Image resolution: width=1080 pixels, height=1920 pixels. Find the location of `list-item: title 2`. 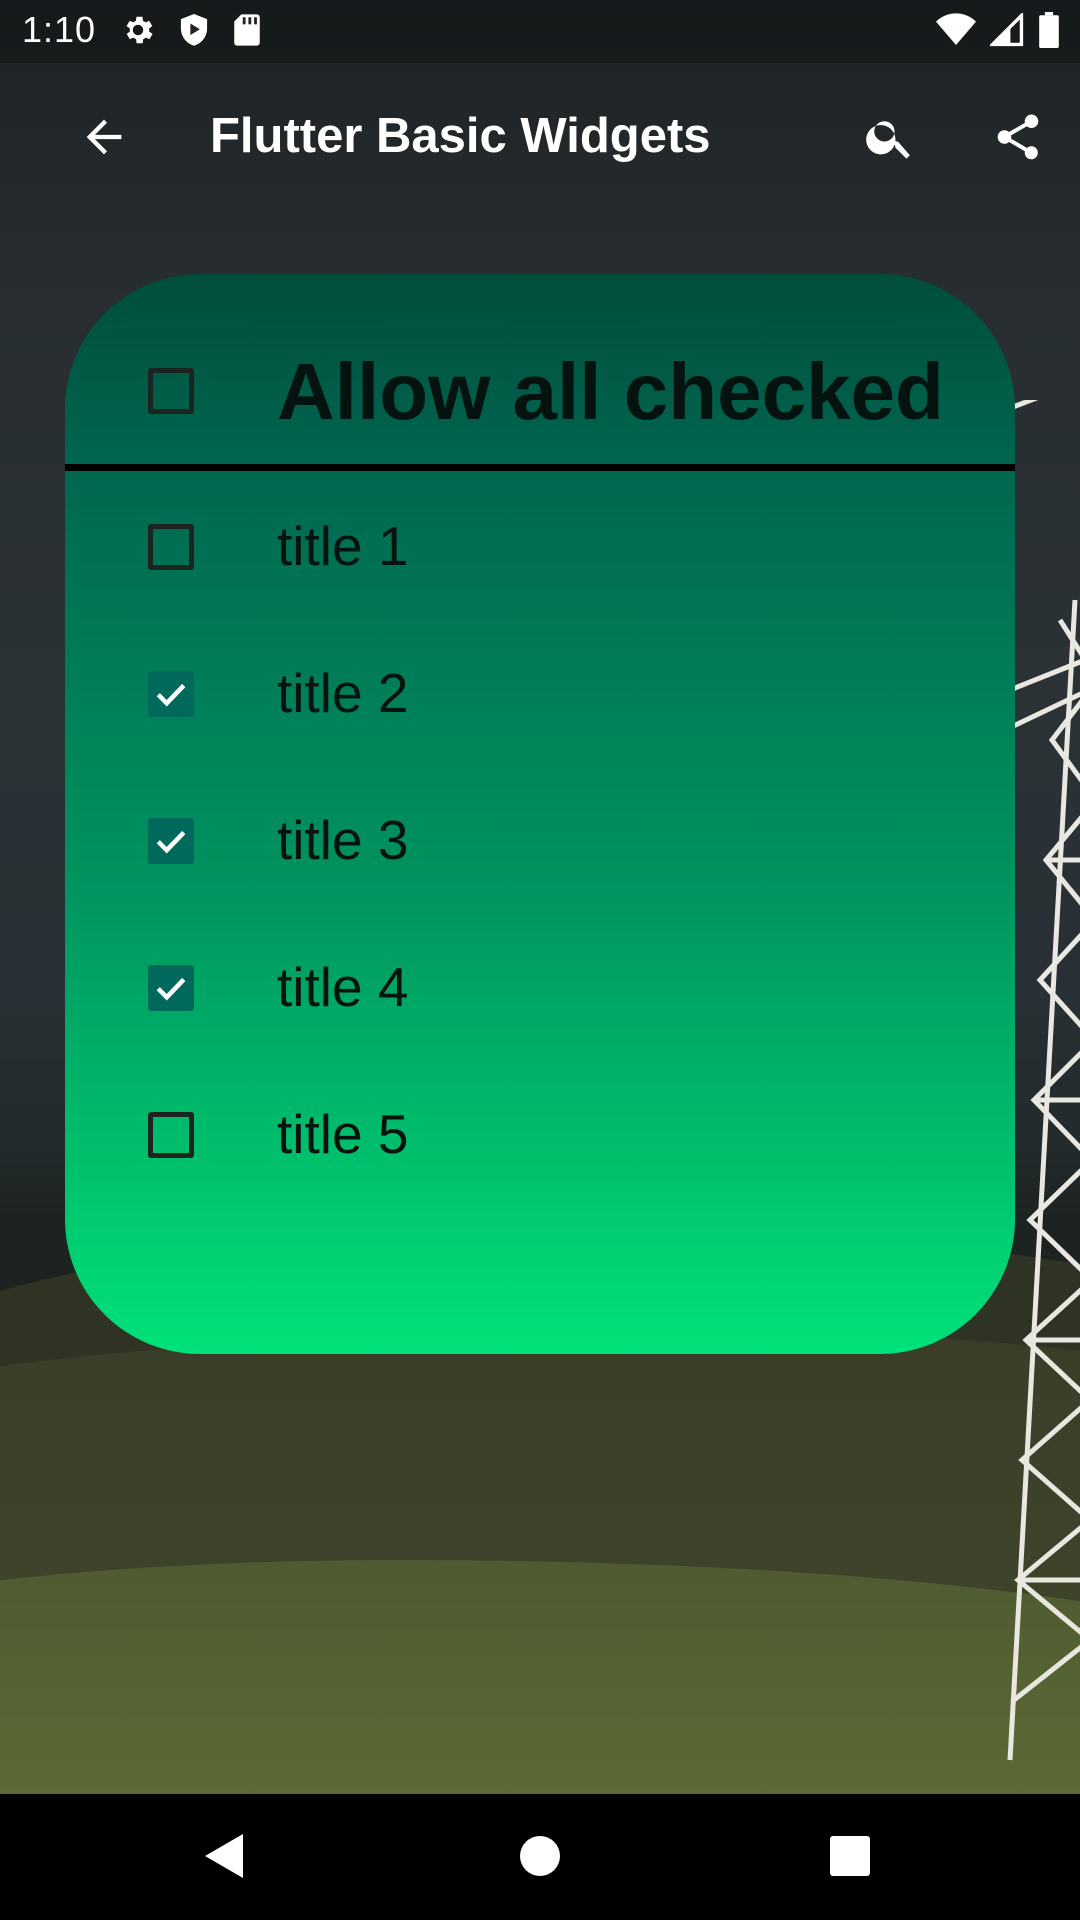

list-item: title 2 is located at coordinates (540, 694).